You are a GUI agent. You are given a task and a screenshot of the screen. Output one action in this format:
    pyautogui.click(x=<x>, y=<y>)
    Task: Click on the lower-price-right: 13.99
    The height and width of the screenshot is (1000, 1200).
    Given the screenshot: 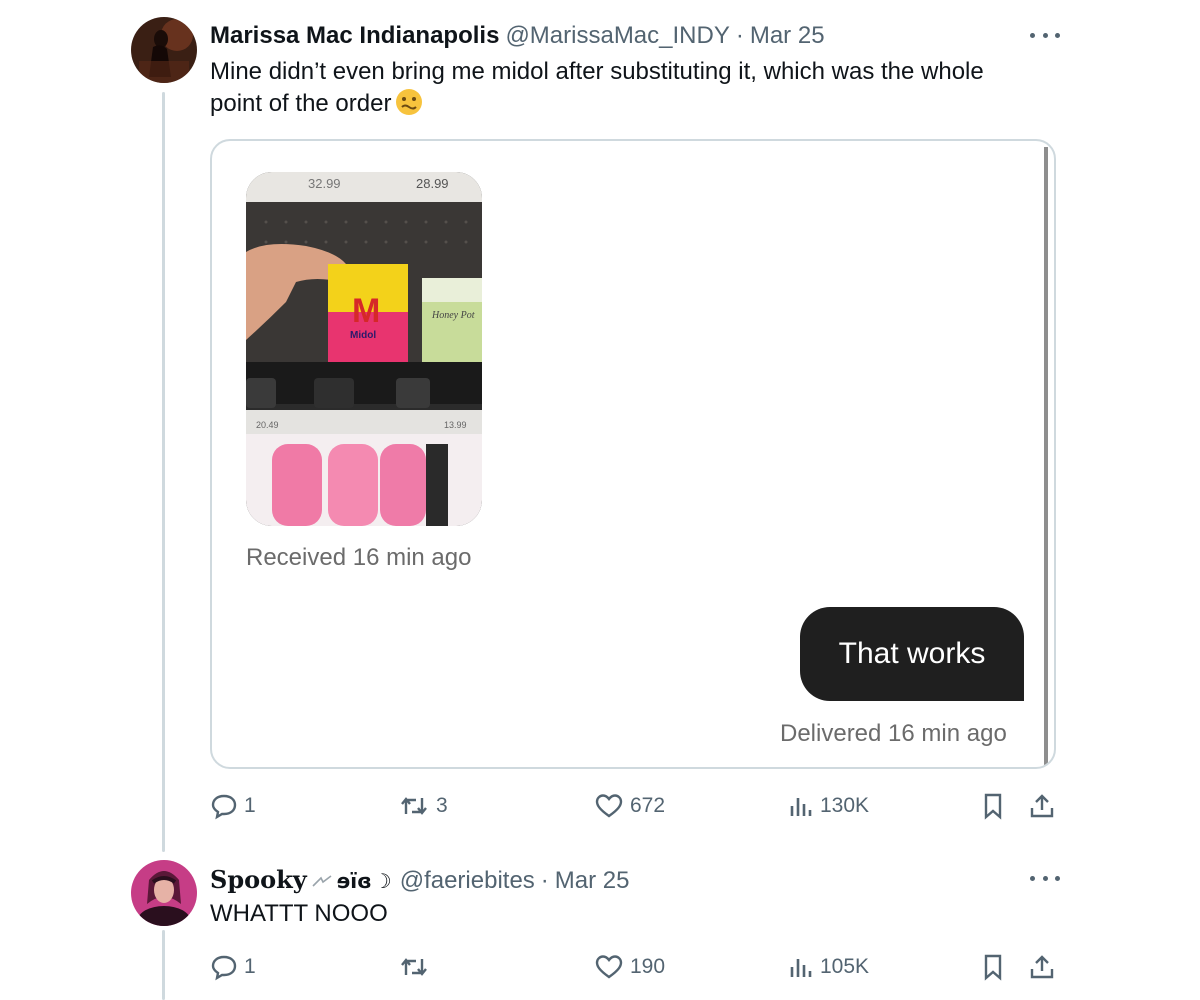 What is the action you would take?
    pyautogui.click(x=455, y=425)
    